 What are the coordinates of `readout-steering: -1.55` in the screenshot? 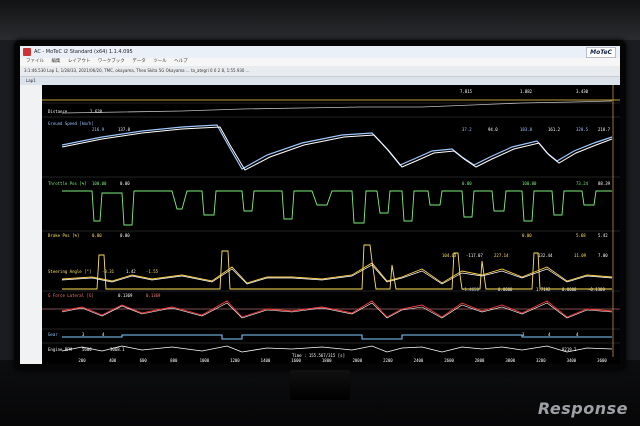 It's located at (152, 271).